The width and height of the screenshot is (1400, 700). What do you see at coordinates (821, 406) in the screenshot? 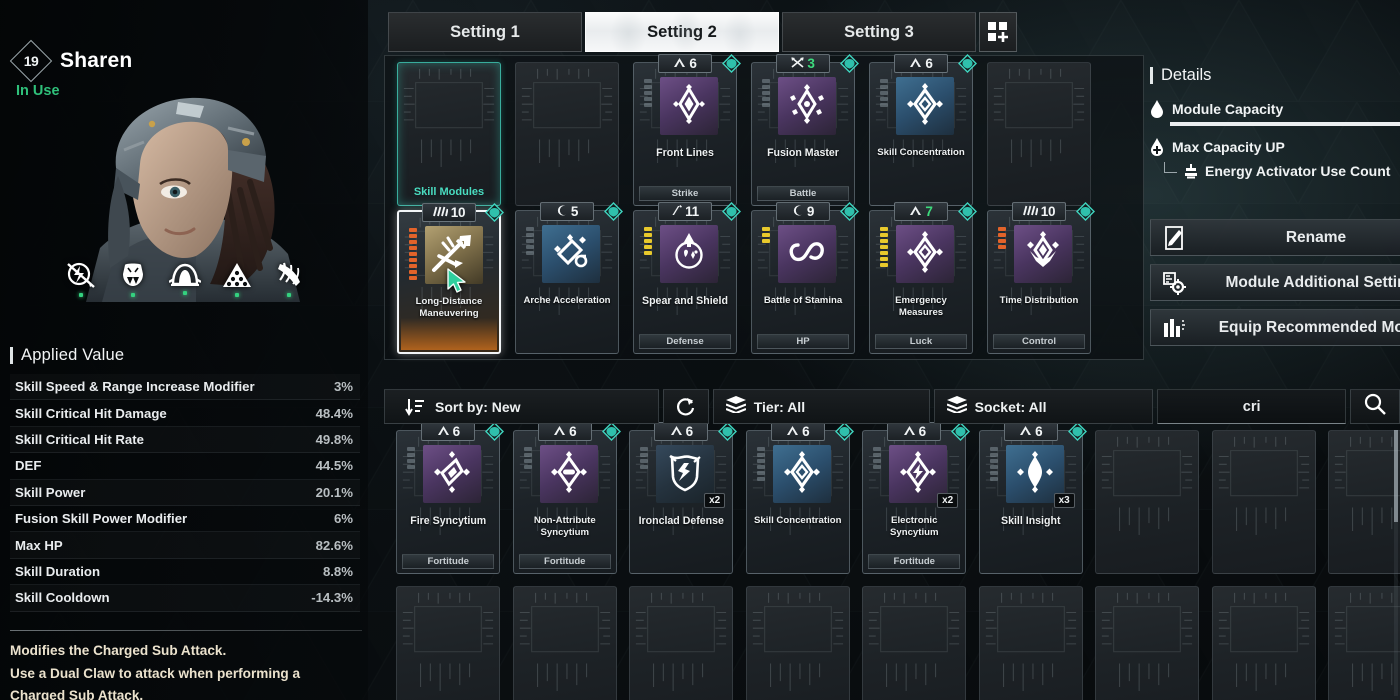
I see `tier-filter: Tier: All` at bounding box center [821, 406].